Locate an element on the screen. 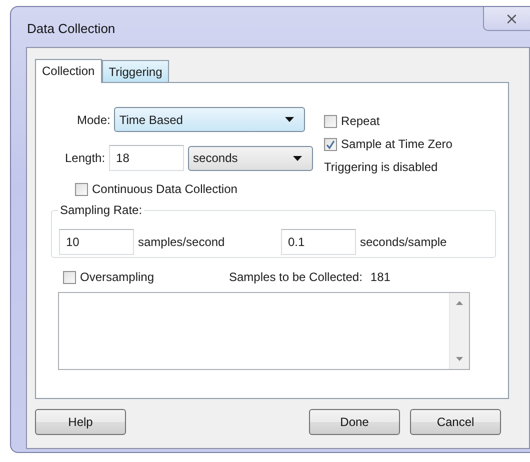  down-arrow-icon is located at coordinates (459, 359).